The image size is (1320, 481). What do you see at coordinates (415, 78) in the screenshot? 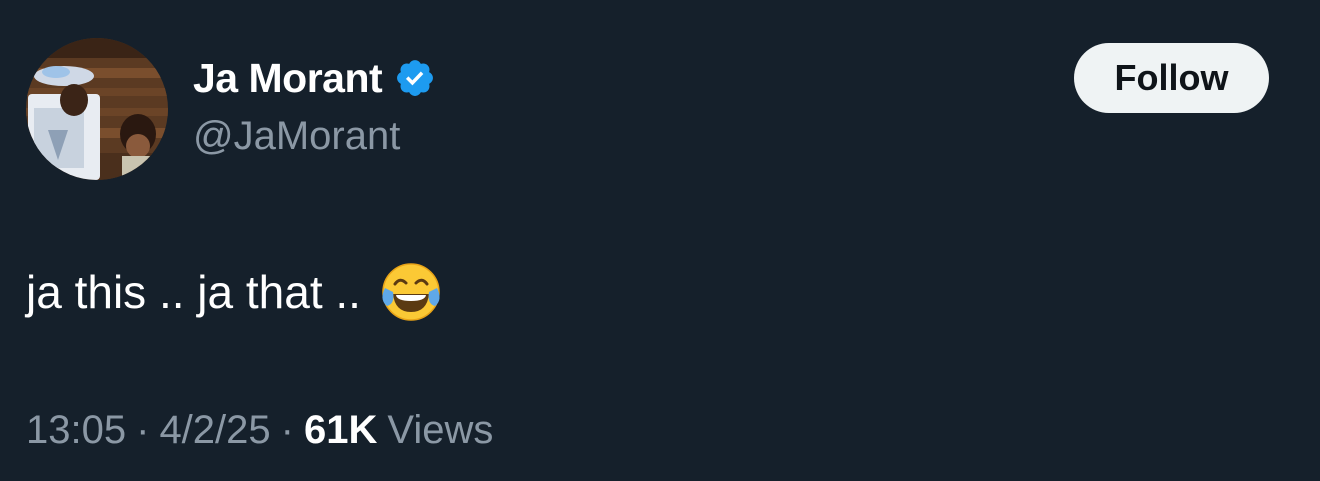
I see `verified-badge-icon` at bounding box center [415, 78].